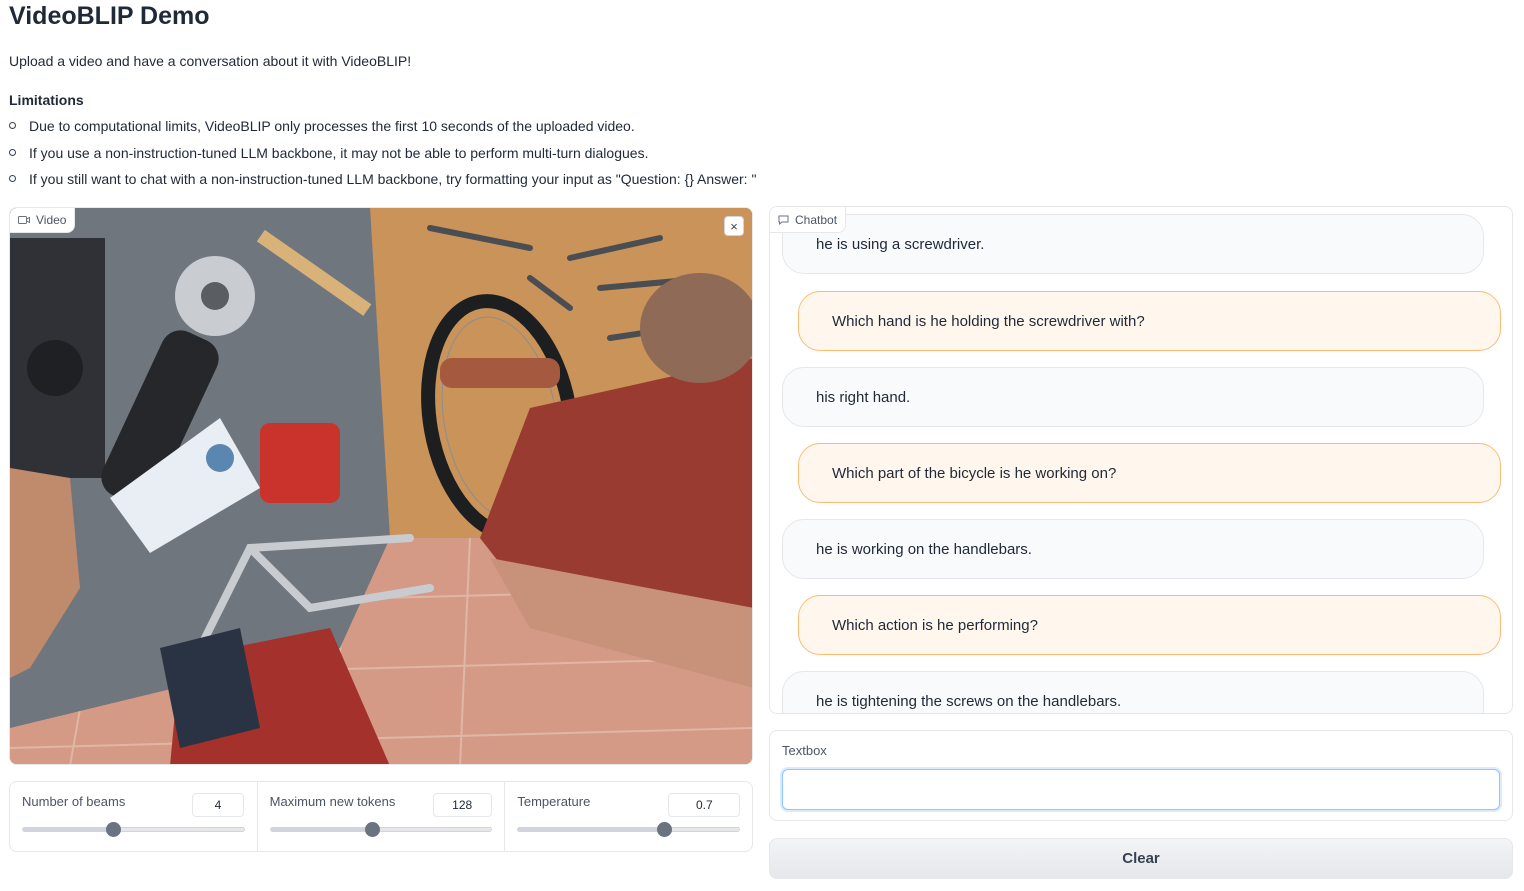 This screenshot has height=891, width=1524. Describe the element at coordinates (1133, 397) in the screenshot. I see `chat-message-bot: his right hand.` at that location.